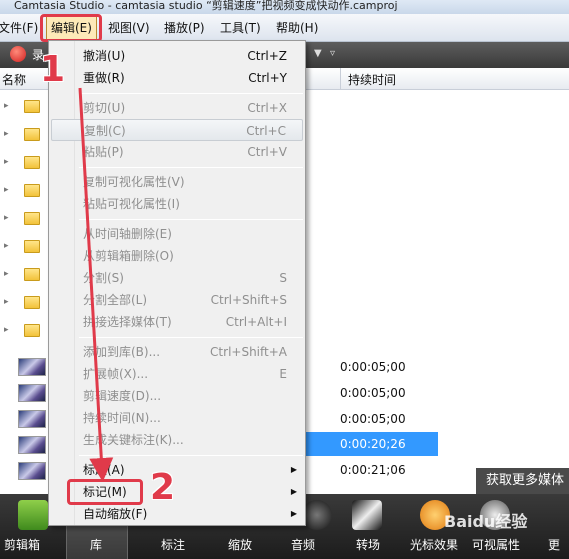  Describe the element at coordinates (340, 79) in the screenshot. I see `column-separator` at that location.